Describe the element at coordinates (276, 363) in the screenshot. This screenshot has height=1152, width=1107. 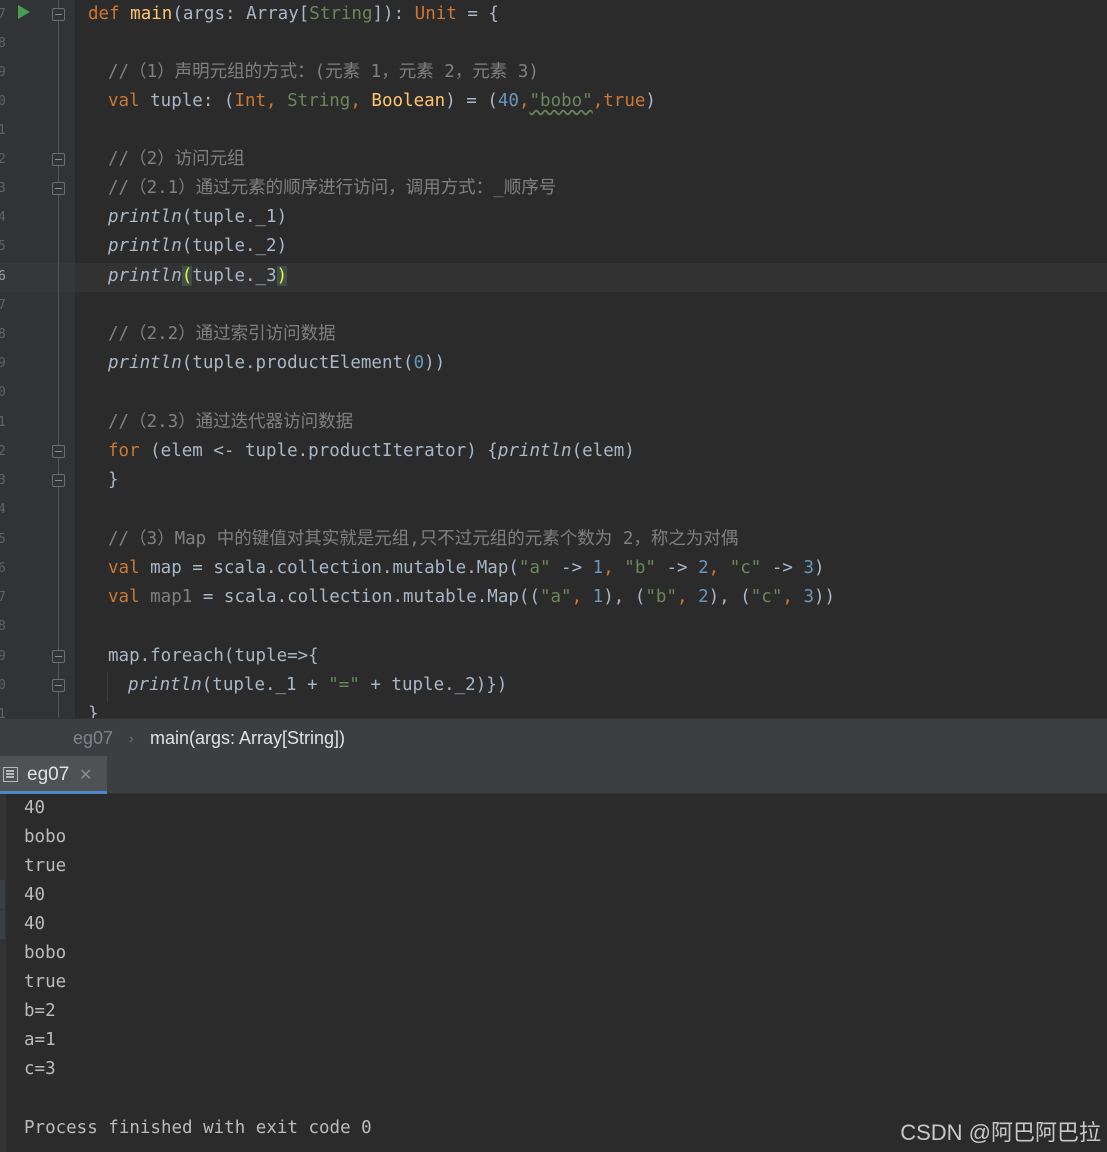
I see `code-line: println(tuple.productElement(0))` at that location.